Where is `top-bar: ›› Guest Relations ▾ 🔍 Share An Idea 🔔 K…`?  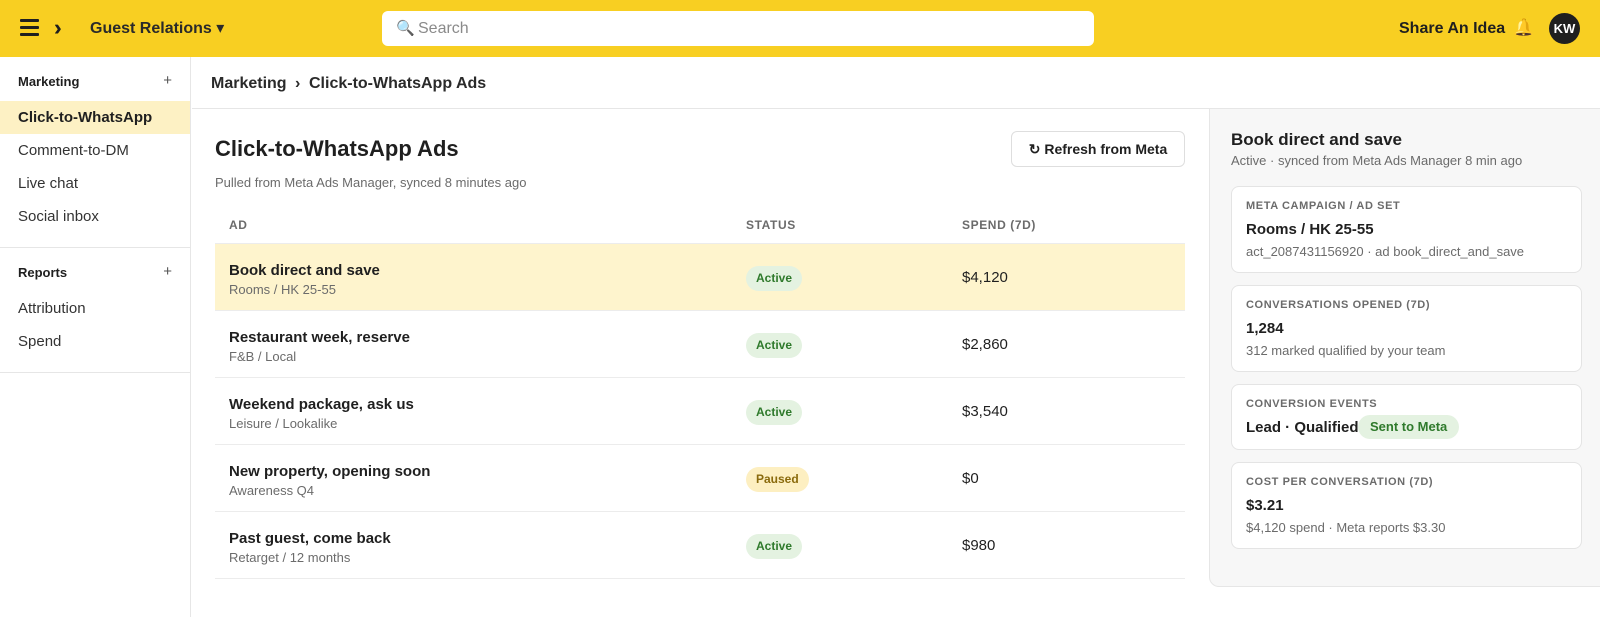 top-bar: ›› Guest Relations ▾ 🔍 Share An Idea 🔔 K… is located at coordinates (800, 28).